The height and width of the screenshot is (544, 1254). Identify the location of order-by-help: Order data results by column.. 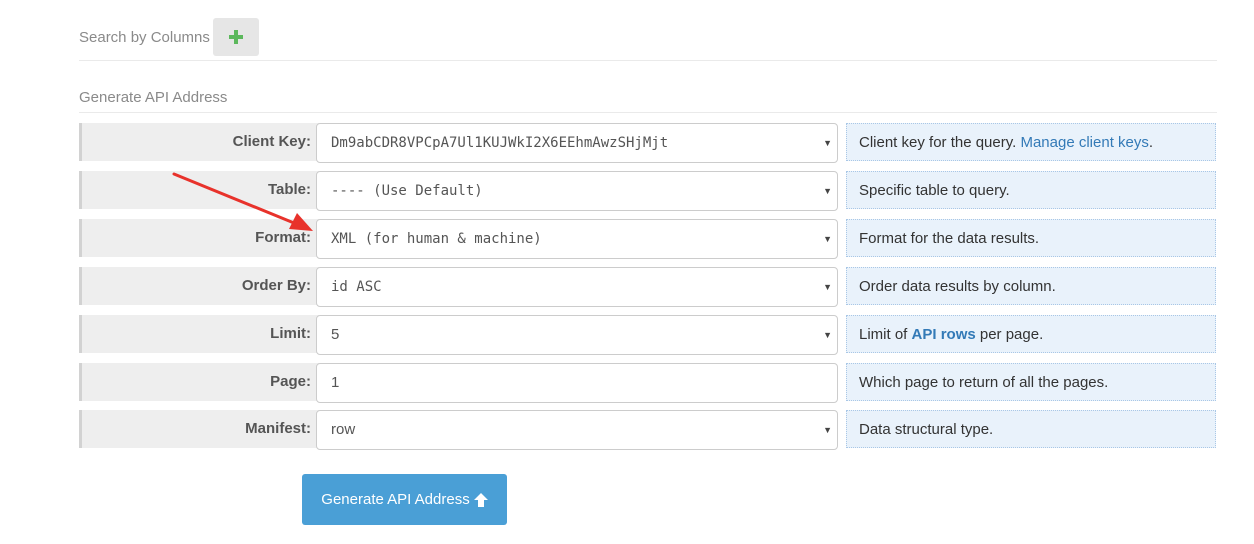
(1031, 286).